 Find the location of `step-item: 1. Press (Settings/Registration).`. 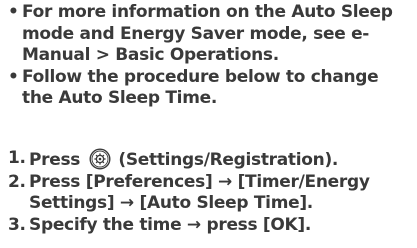

step-item: 1. Press (Settings/Registration). is located at coordinates (211, 160).